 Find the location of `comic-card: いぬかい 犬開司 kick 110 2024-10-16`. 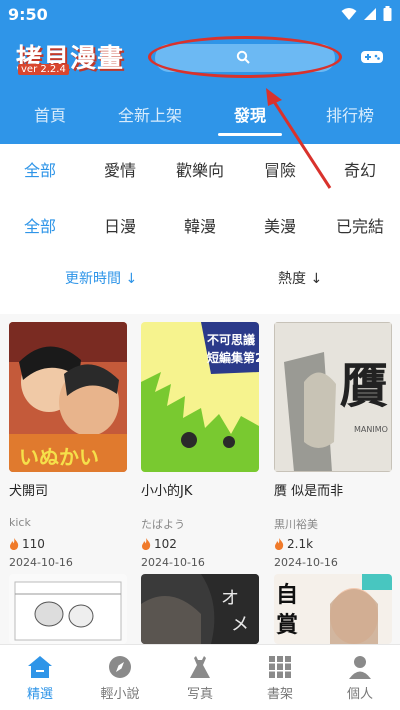

comic-card: いぬかい 犬開司 kick 110 2024-10-16 is located at coordinates (68, 445).